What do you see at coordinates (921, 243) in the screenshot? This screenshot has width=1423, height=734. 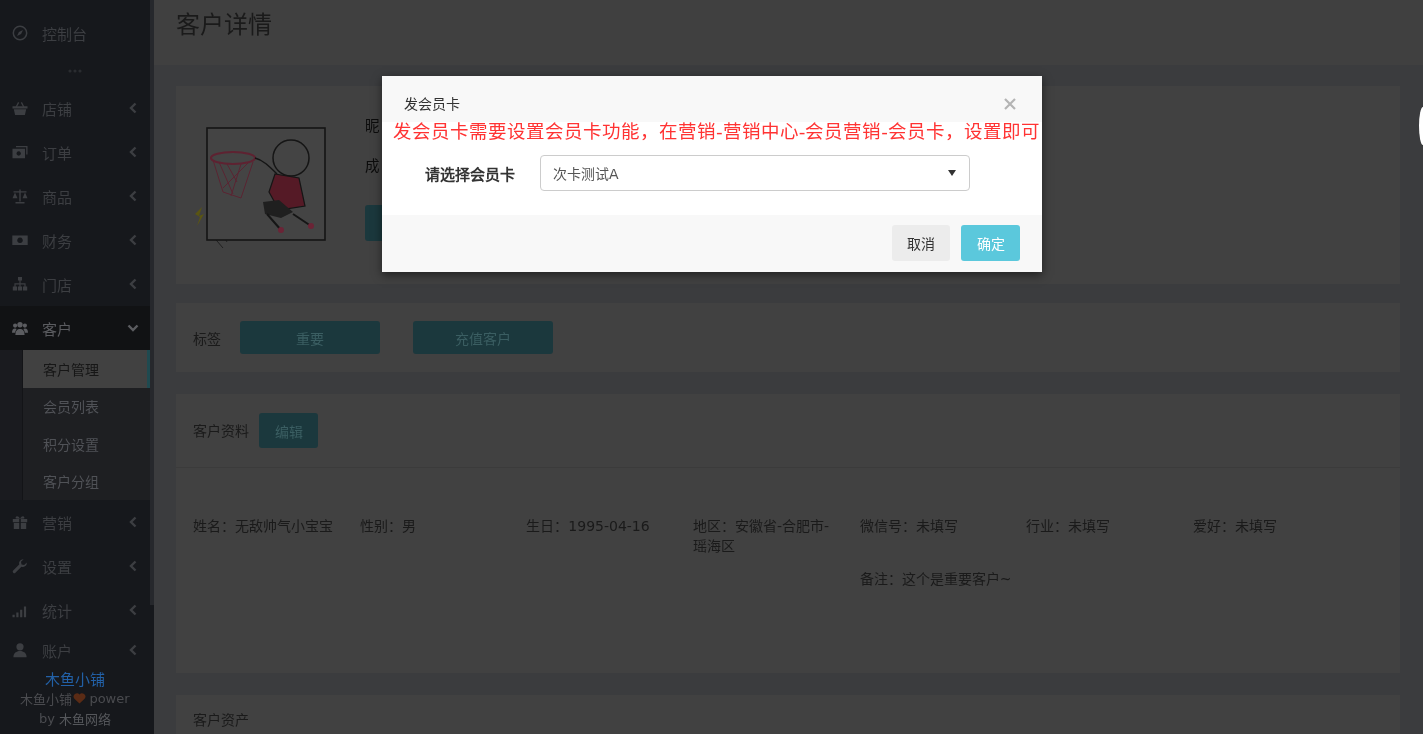 I see `cancel-button: 取消` at bounding box center [921, 243].